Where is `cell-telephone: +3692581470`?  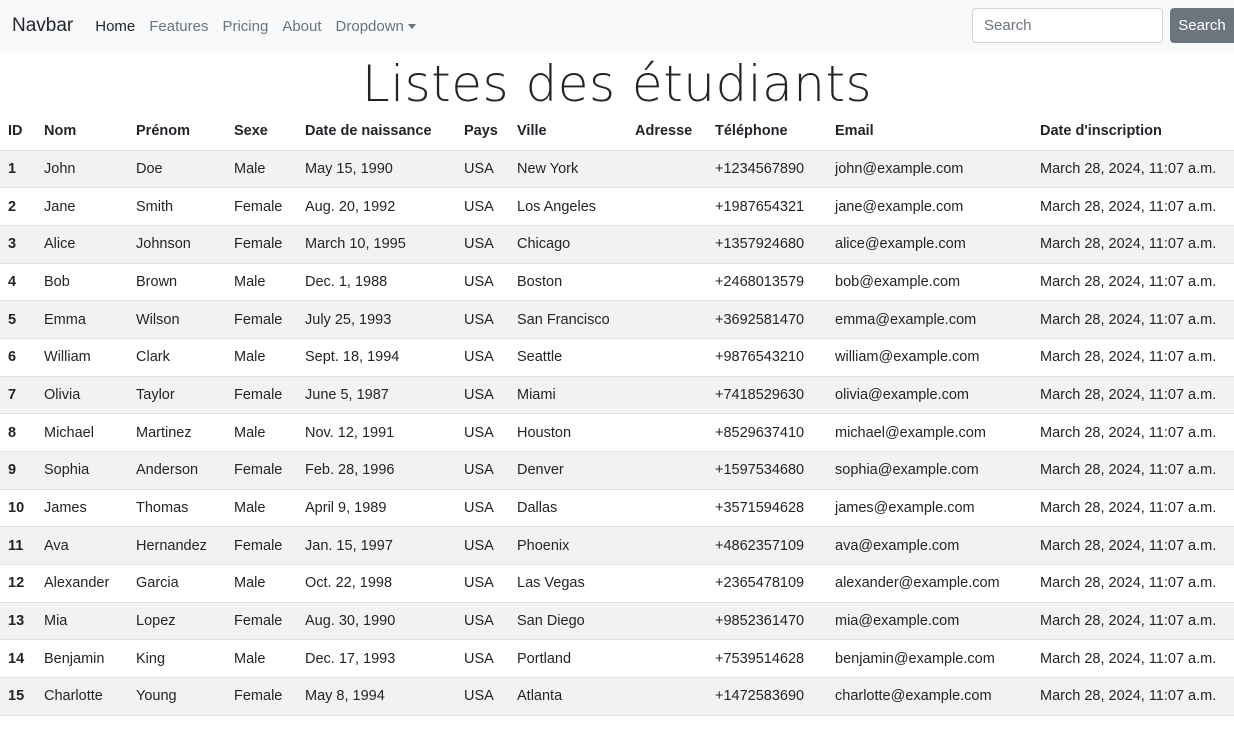 cell-telephone: +3692581470 is located at coordinates (767, 319).